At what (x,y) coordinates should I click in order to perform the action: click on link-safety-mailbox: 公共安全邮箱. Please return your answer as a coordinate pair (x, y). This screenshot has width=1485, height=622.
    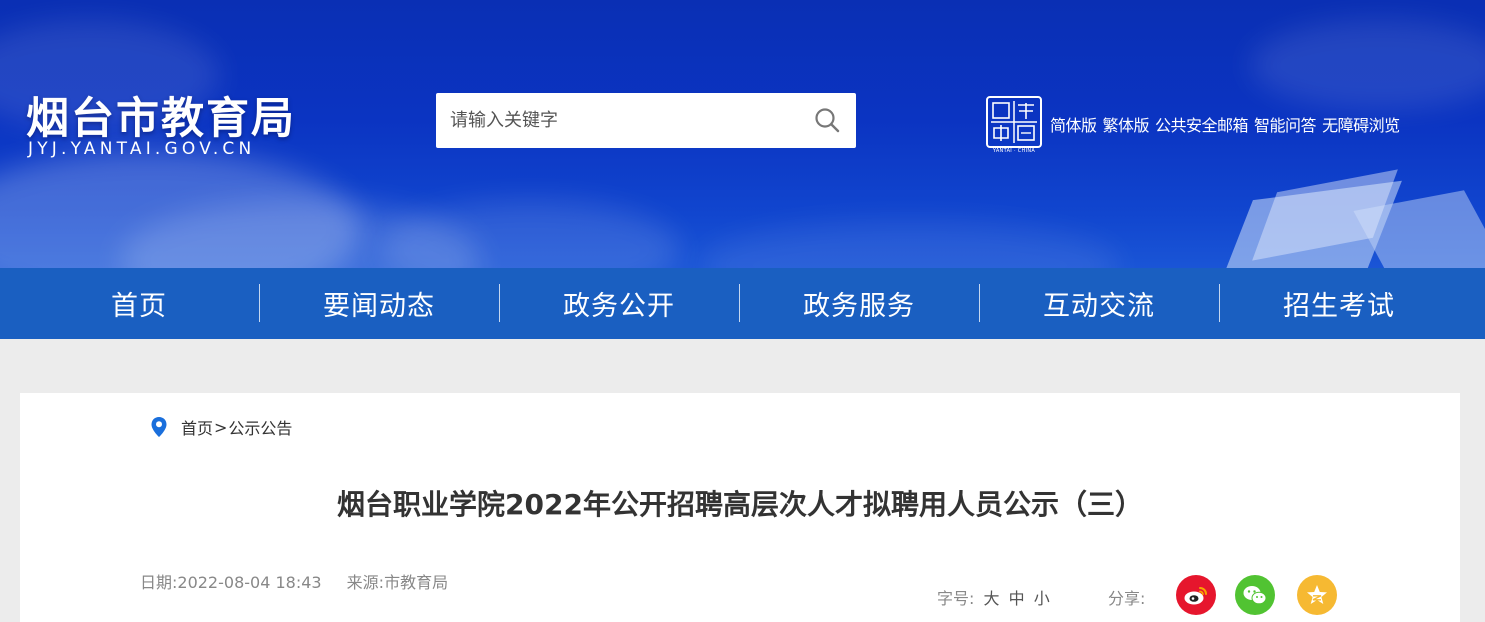
    Looking at the image, I should click on (1202, 124).